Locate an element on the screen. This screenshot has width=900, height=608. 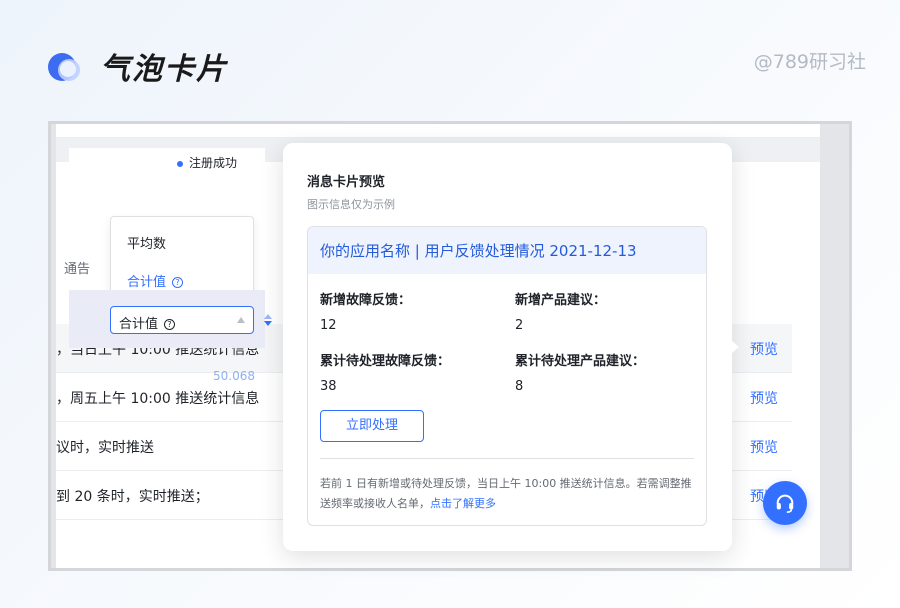
divider is located at coordinates (507, 458).